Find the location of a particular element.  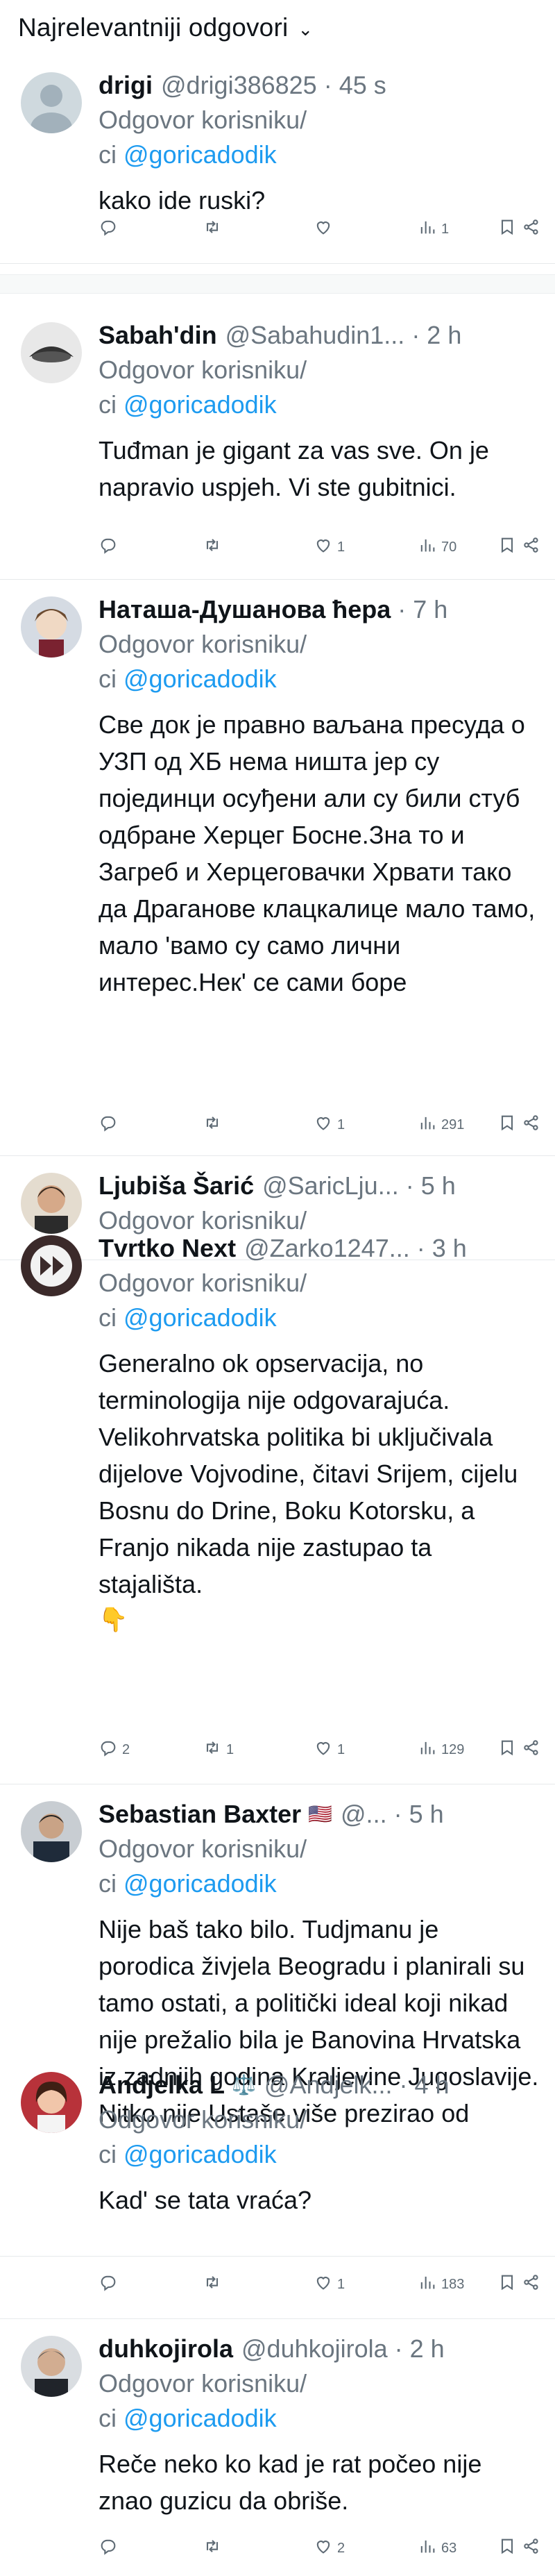

like-button: 2 is located at coordinates (329, 2548).